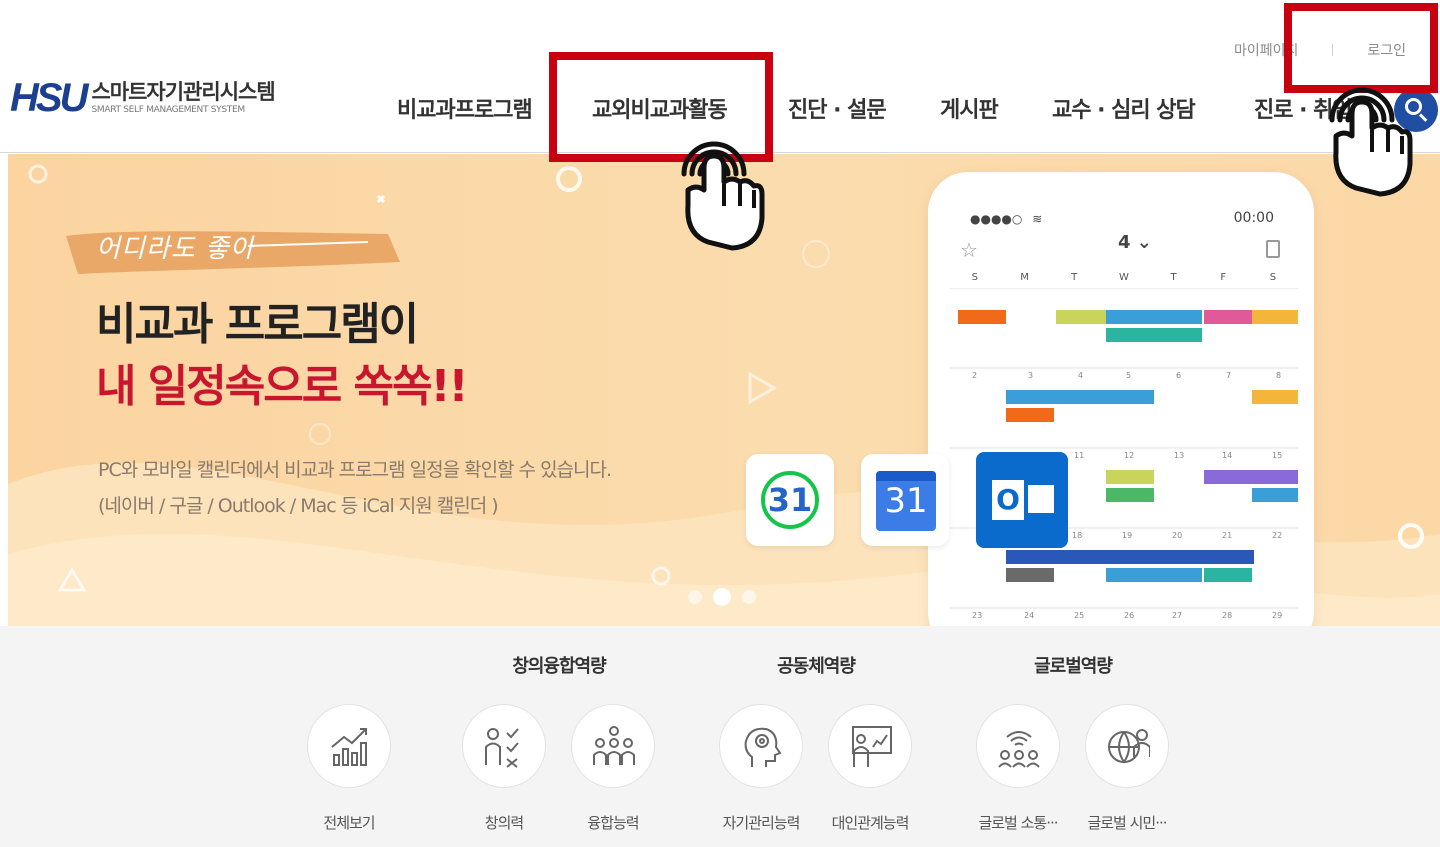  I want to click on calendar-month: 4 ⌄, so click(1135, 242).